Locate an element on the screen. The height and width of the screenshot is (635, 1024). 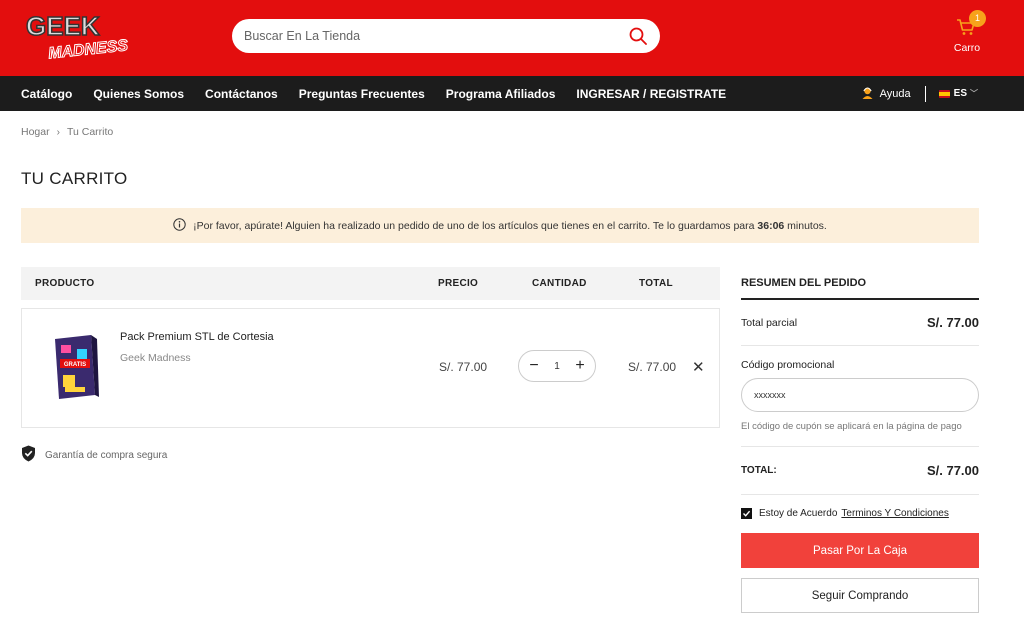
product-vendor: Geek Madness is located at coordinates (155, 358).